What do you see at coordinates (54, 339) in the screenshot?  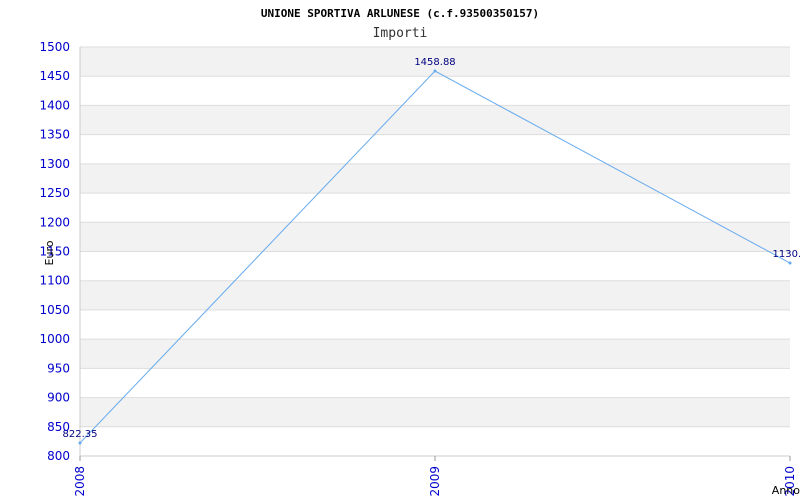 I see `y-tick-label: 1000` at bounding box center [54, 339].